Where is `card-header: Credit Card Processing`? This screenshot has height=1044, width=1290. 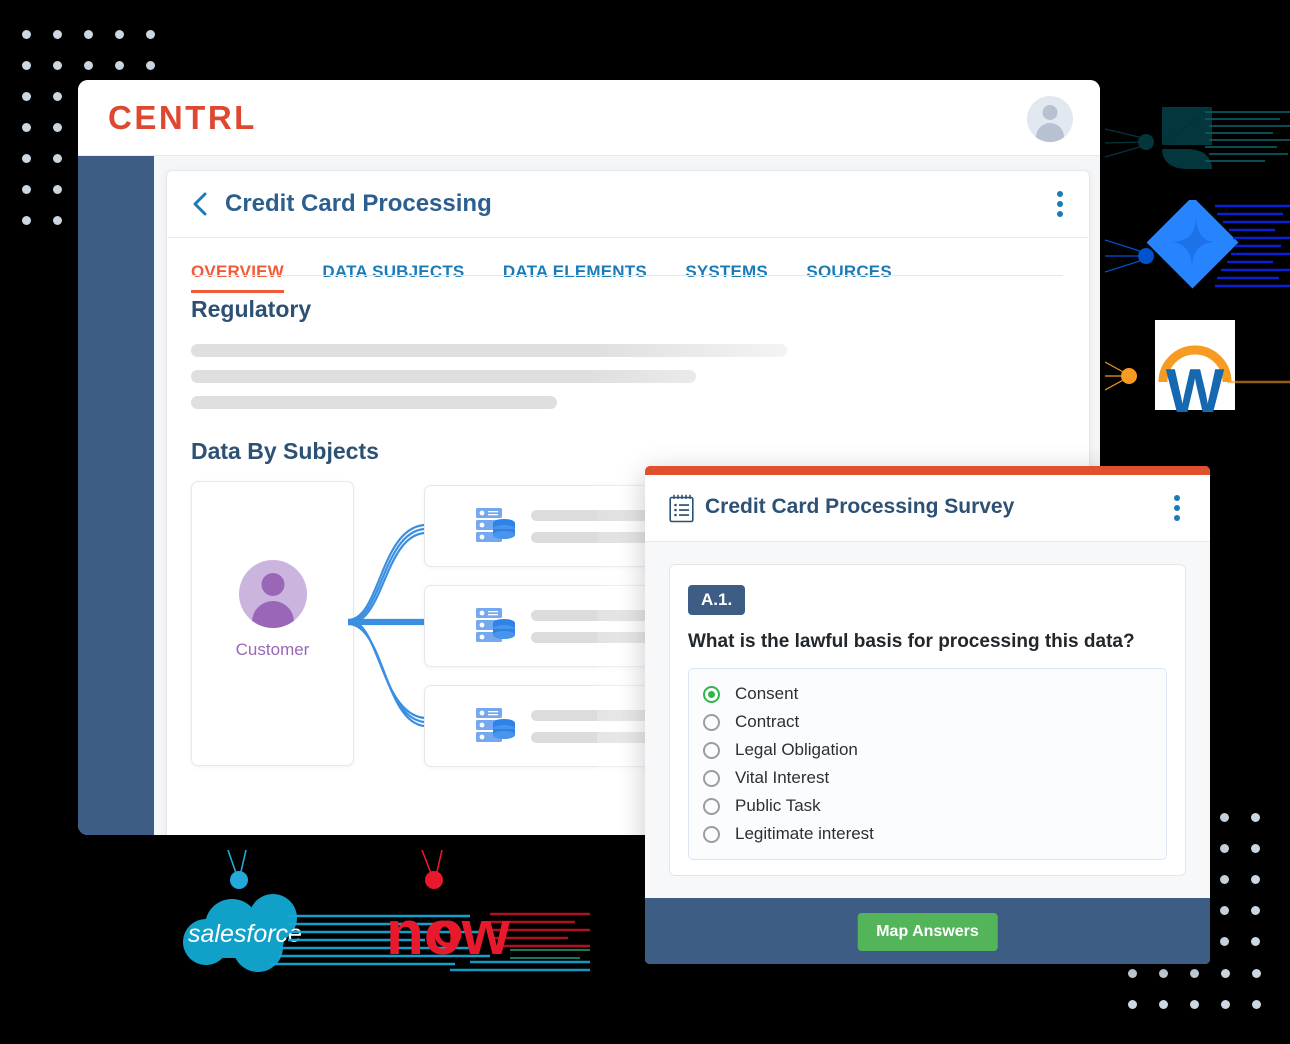 card-header: Credit Card Processing is located at coordinates (628, 204).